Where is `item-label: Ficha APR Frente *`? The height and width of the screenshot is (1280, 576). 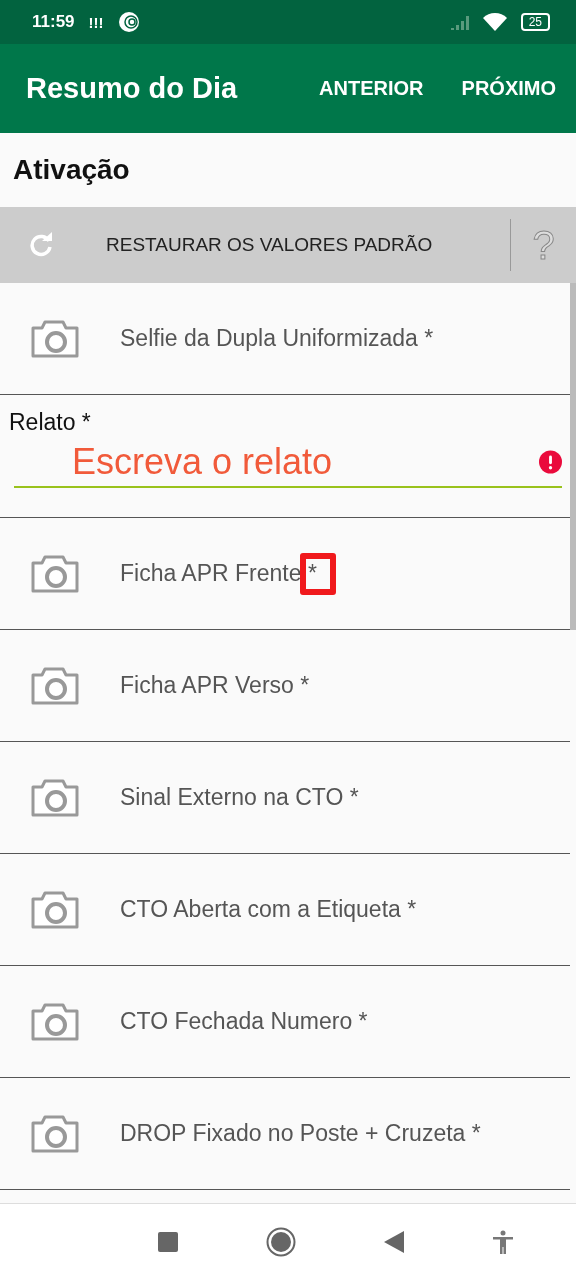 item-label: Ficha APR Frente * is located at coordinates (218, 573).